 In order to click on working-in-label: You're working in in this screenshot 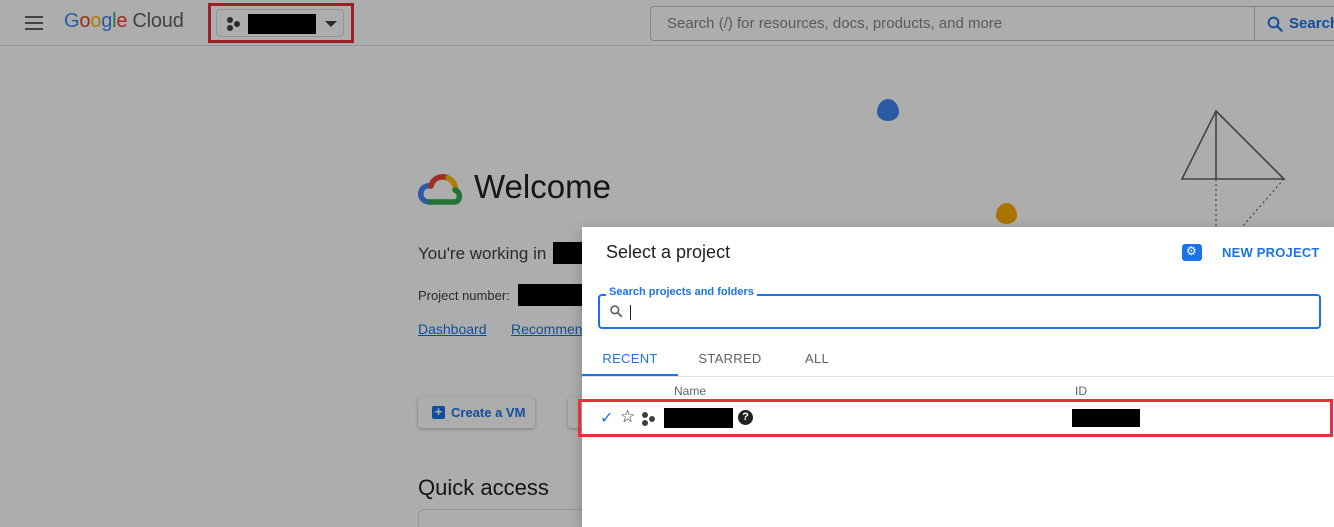, I will do `click(482, 253)`.